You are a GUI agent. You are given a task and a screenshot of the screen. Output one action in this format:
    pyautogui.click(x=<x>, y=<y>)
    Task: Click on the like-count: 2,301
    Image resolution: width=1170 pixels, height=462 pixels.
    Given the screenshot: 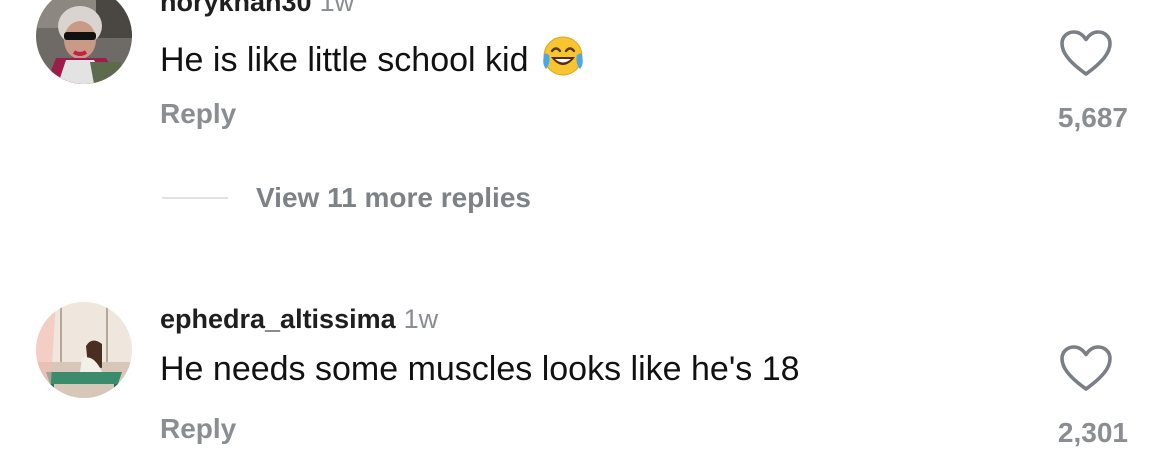 What is the action you would take?
    pyautogui.click(x=1092, y=432)
    